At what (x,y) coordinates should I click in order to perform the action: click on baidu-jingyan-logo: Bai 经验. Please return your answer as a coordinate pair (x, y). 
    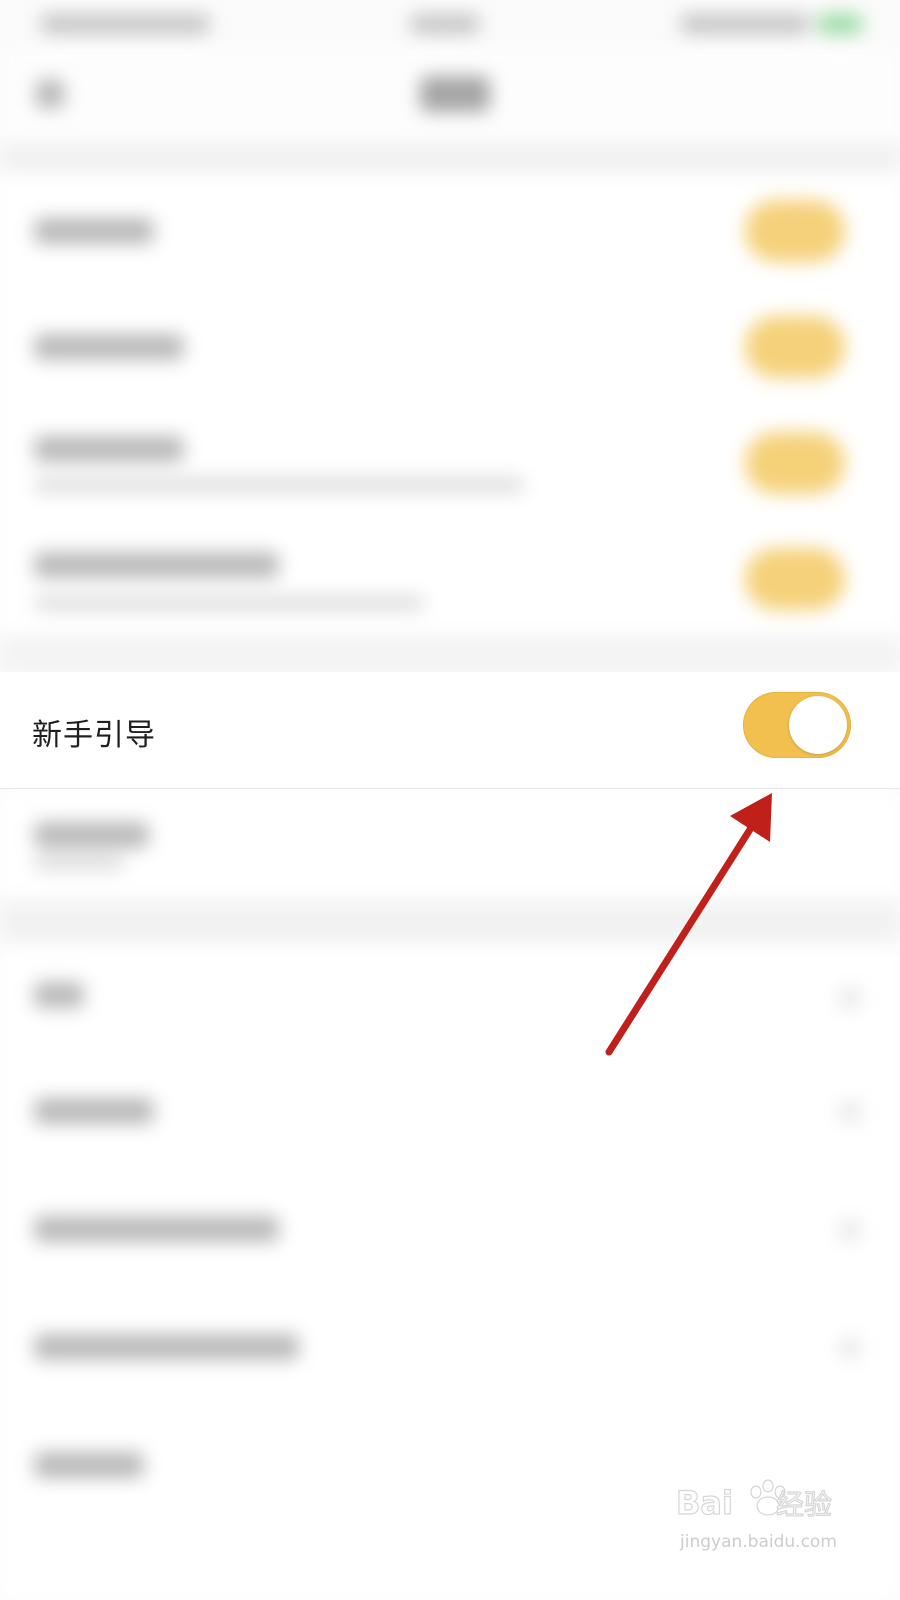
    Looking at the image, I should click on (754, 1501).